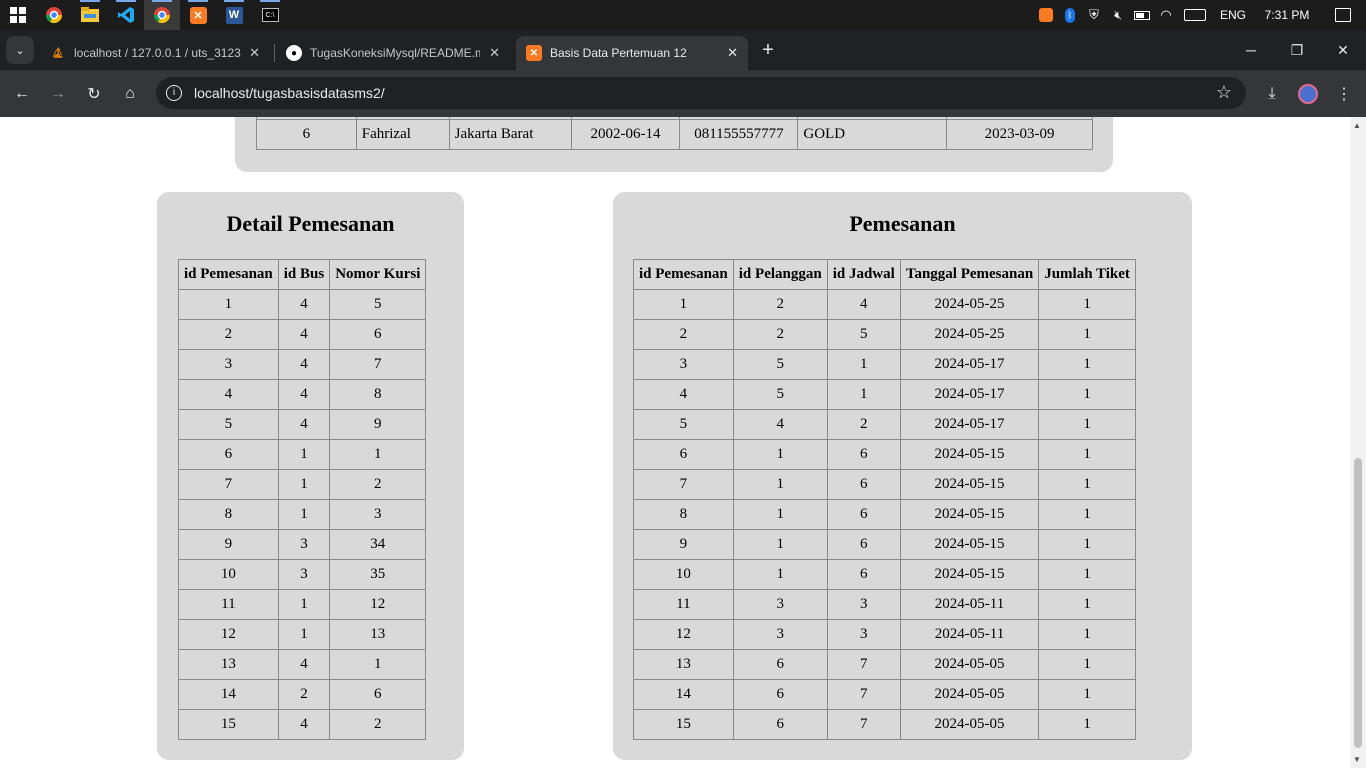 Image resolution: width=1366 pixels, height=768 pixels. Describe the element at coordinates (863, 634) in the screenshot. I see `table-cell: 3` at that location.